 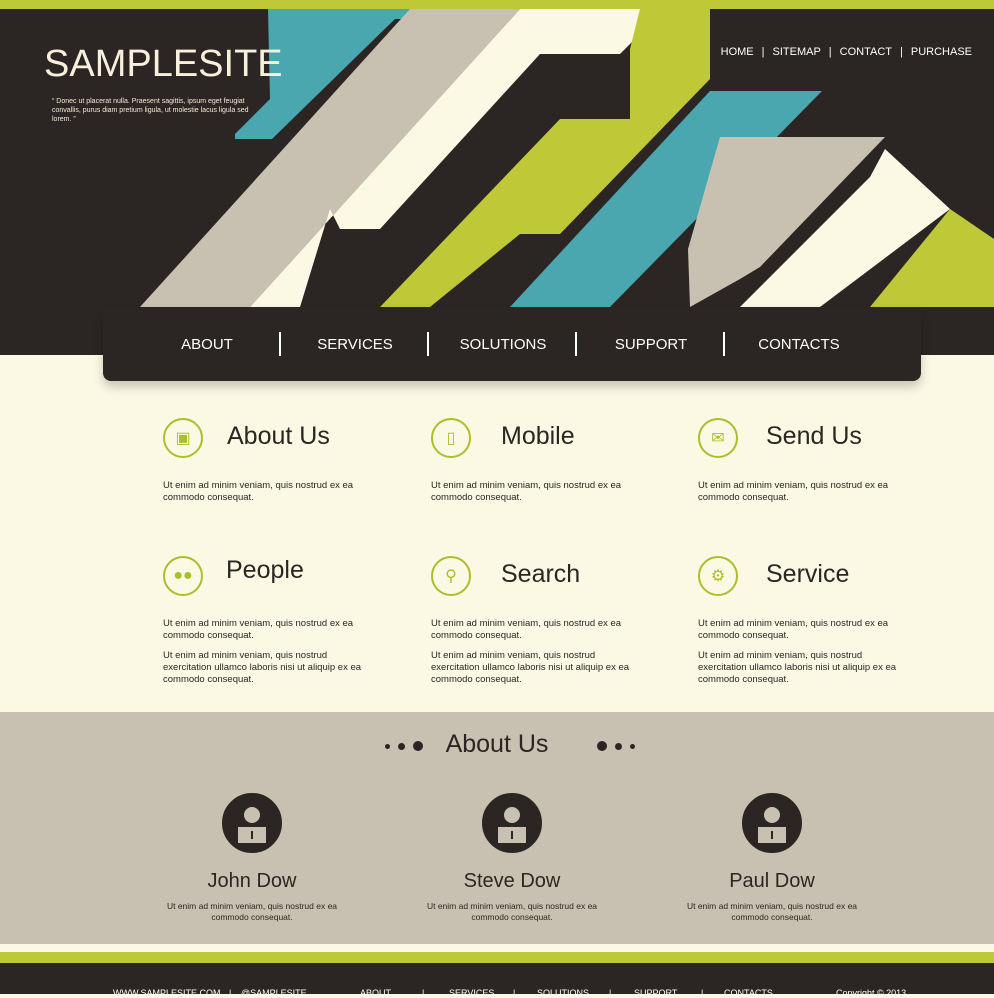 I want to click on footer-nav-about: ABOUT, so click(x=375, y=993).